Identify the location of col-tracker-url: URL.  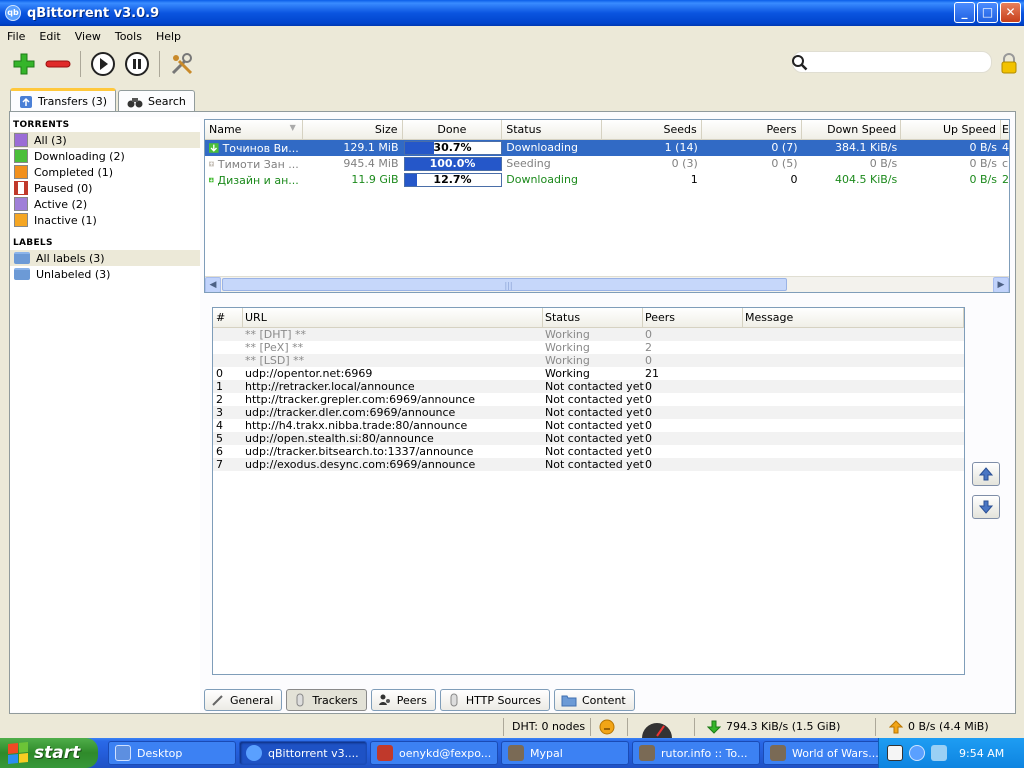
(393, 317).